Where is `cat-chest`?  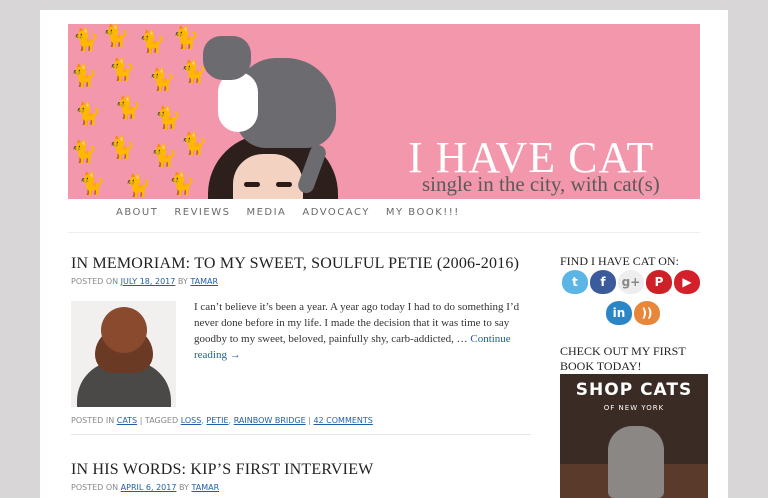
cat-chest is located at coordinates (238, 102).